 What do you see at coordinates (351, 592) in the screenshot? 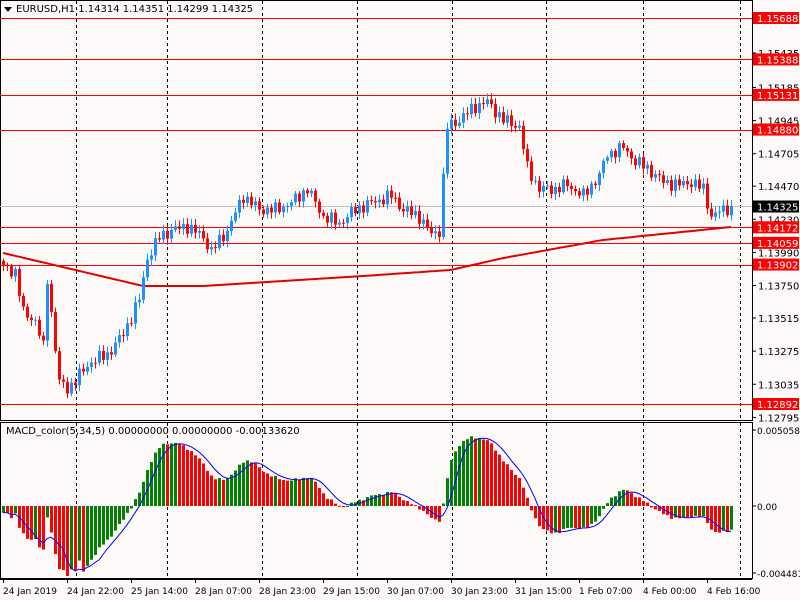
I see `time-tick-label: 29 Jan 15:00` at bounding box center [351, 592].